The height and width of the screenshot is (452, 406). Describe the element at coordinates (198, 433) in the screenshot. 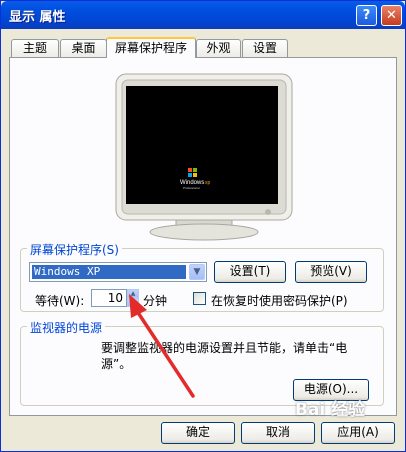

I see `ok-button: 确定` at that location.